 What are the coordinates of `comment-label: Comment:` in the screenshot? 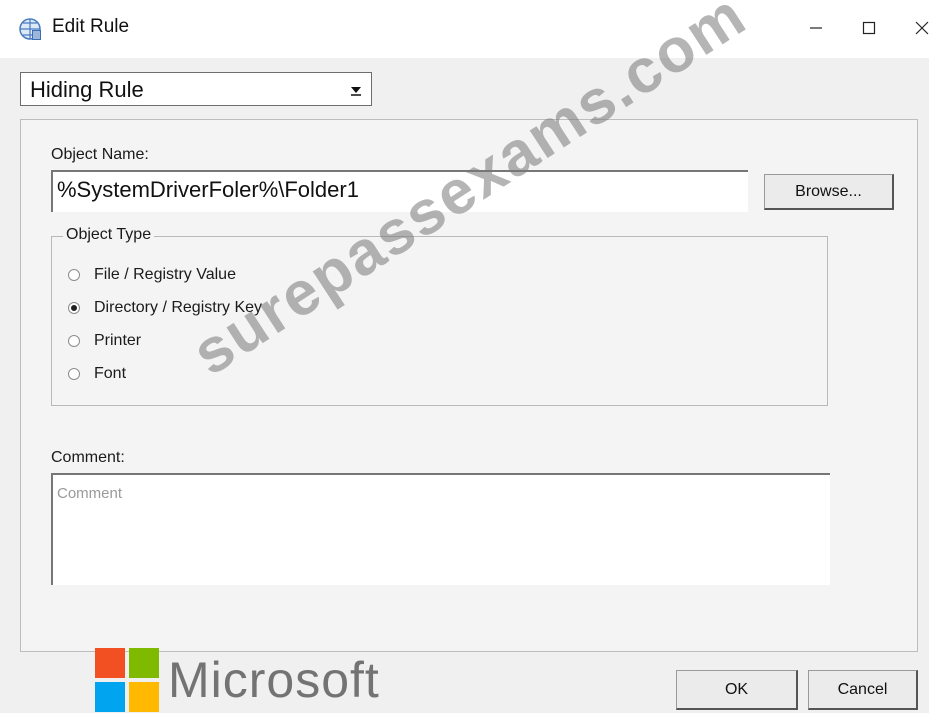 It's located at (88, 457).